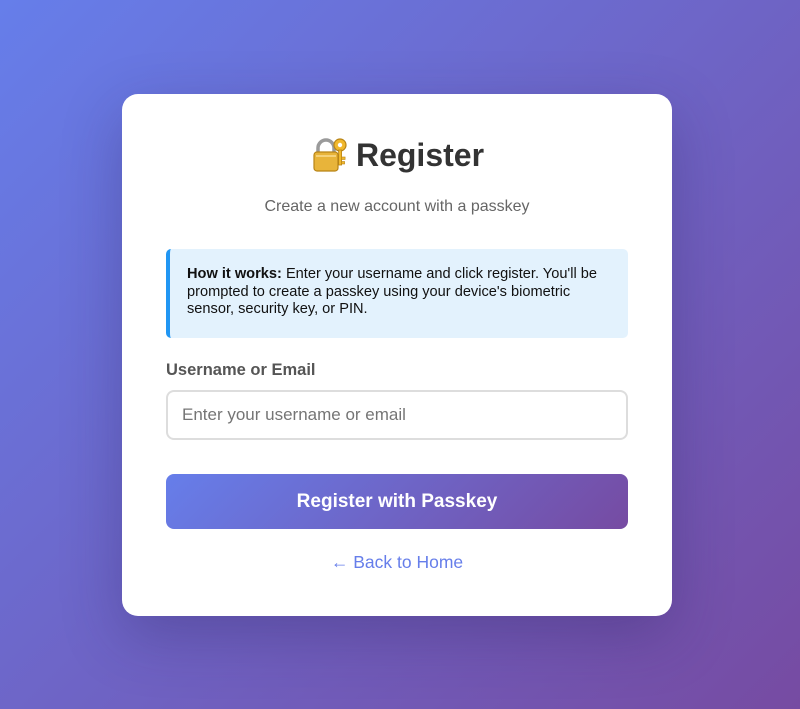 The height and width of the screenshot is (709, 800). I want to click on title-row: Register, so click(397, 155).